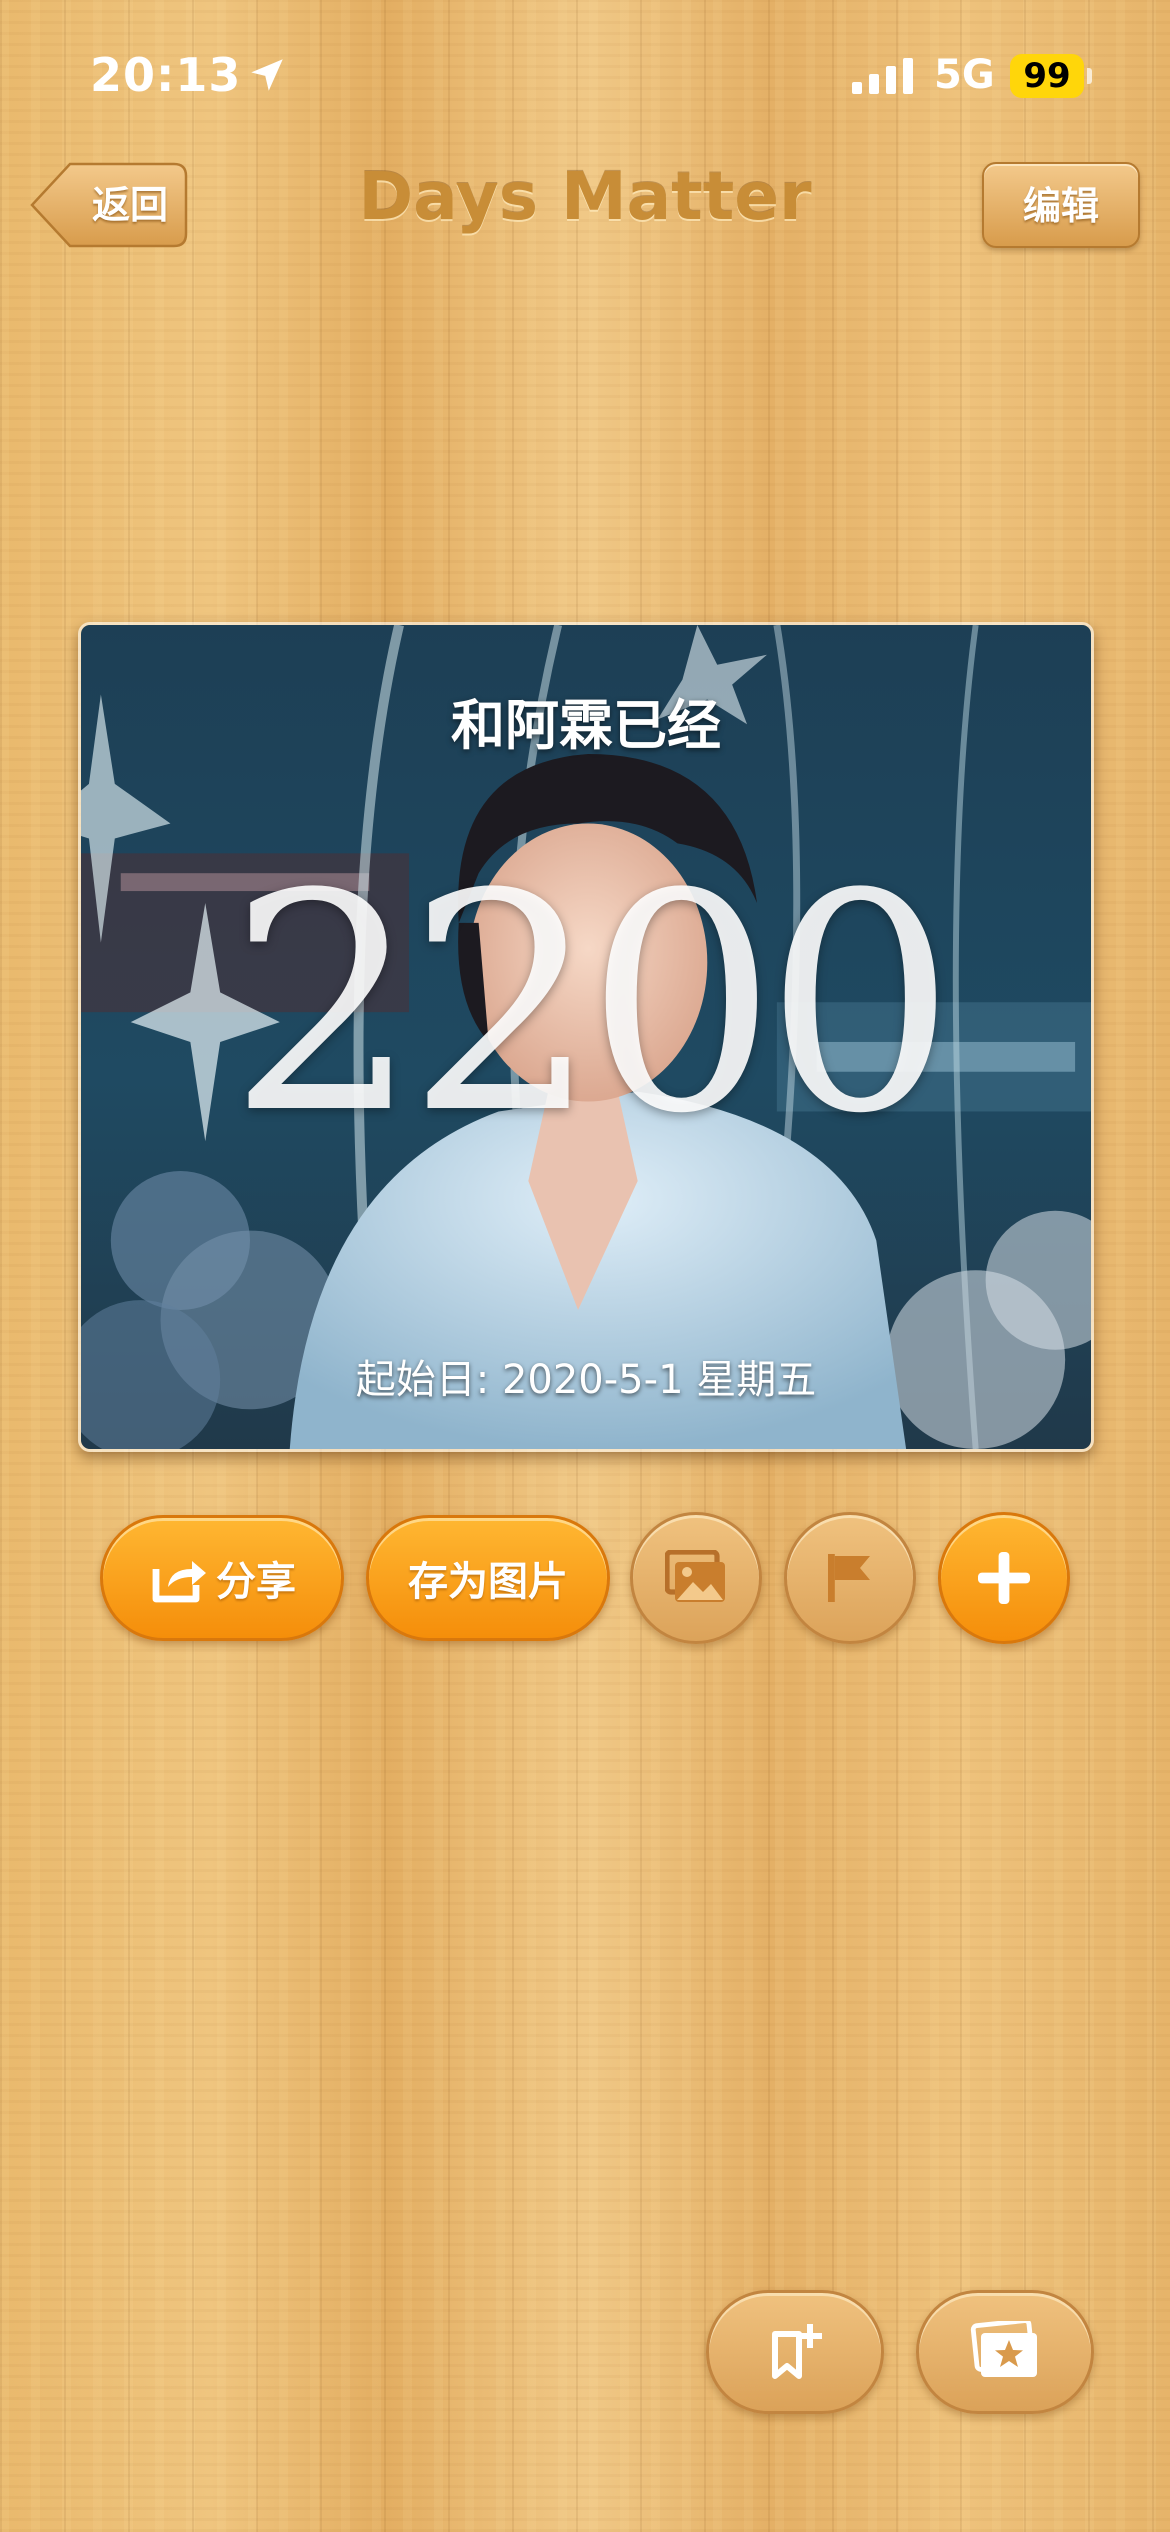 The width and height of the screenshot is (1170, 2532). What do you see at coordinates (129, 205) in the screenshot?
I see `back-label: 返回` at bounding box center [129, 205].